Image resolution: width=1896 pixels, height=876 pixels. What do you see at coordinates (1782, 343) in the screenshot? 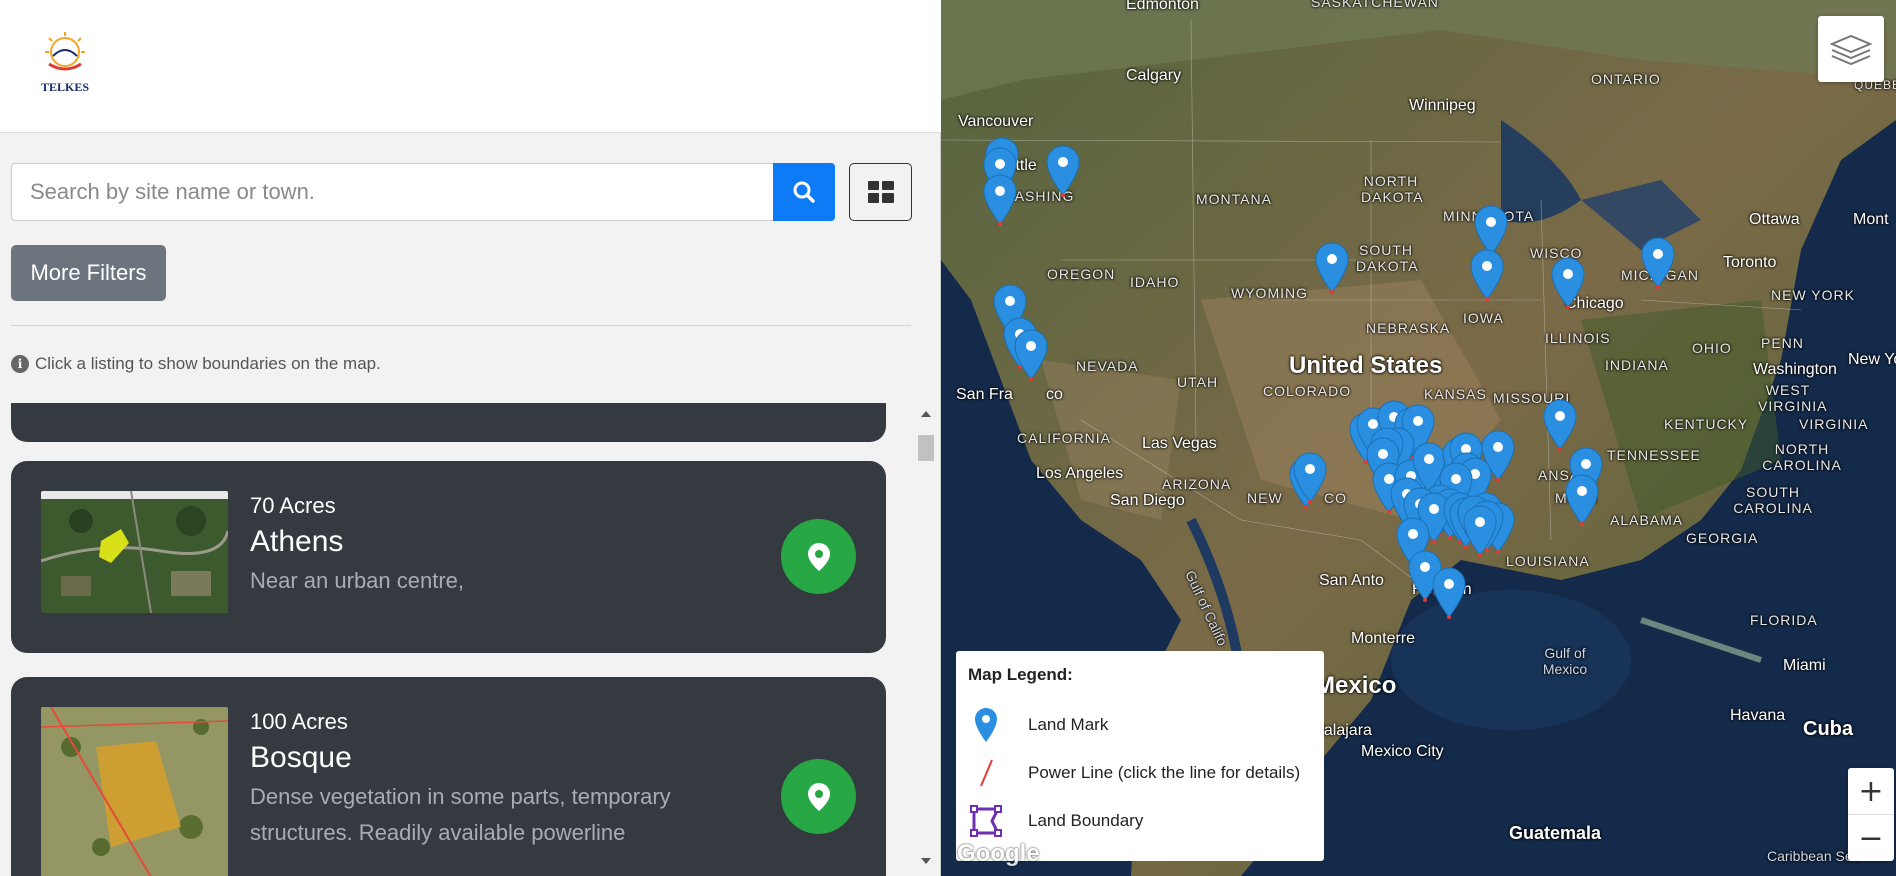
I see `map-label: PENN` at bounding box center [1782, 343].